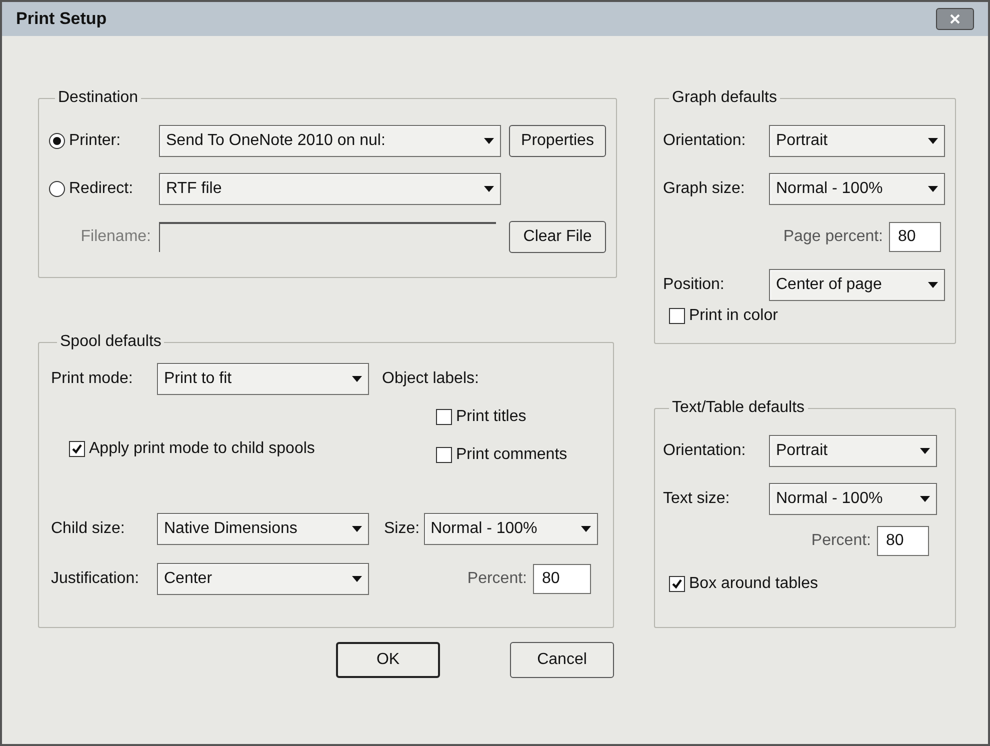 This screenshot has width=990, height=746. I want to click on field-label: Filename:, so click(116, 237).